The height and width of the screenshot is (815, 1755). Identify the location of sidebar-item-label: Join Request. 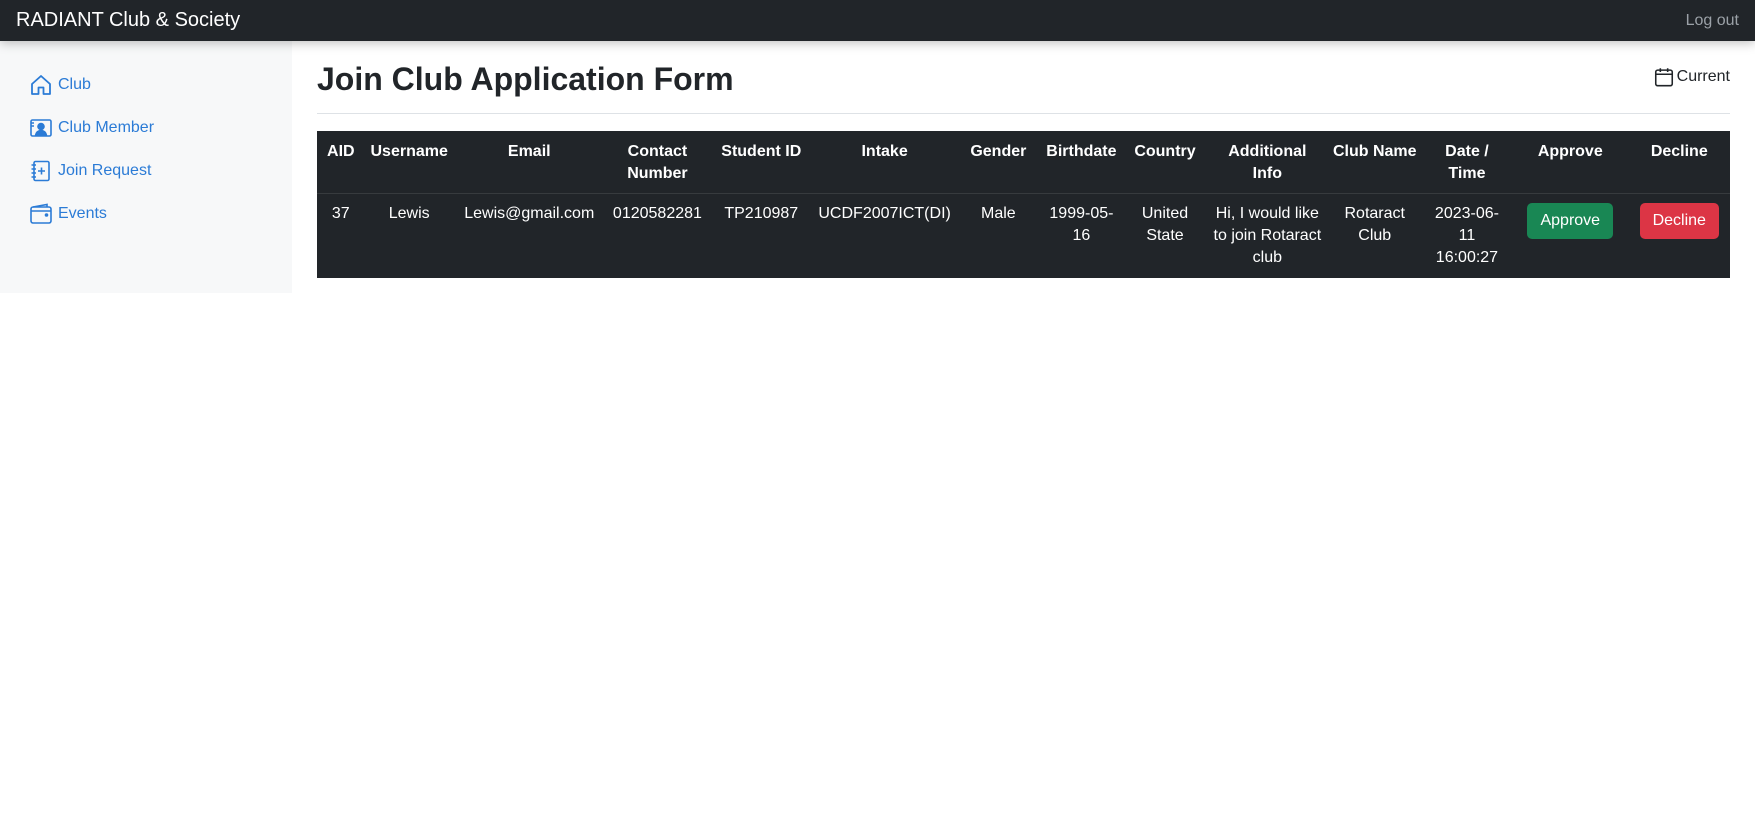
(105, 170).